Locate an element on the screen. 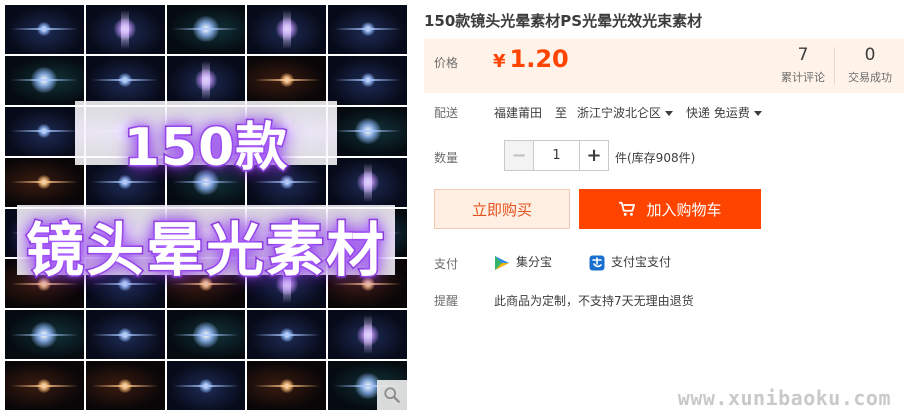 The image size is (905, 412). price-label: 价格 is located at coordinates (446, 63).